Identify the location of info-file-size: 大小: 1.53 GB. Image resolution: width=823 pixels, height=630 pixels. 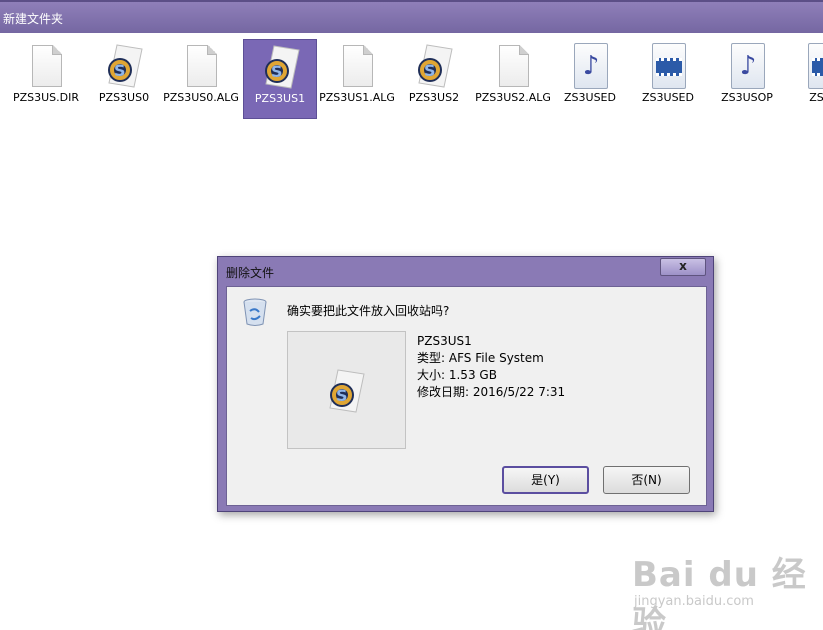
(457, 375).